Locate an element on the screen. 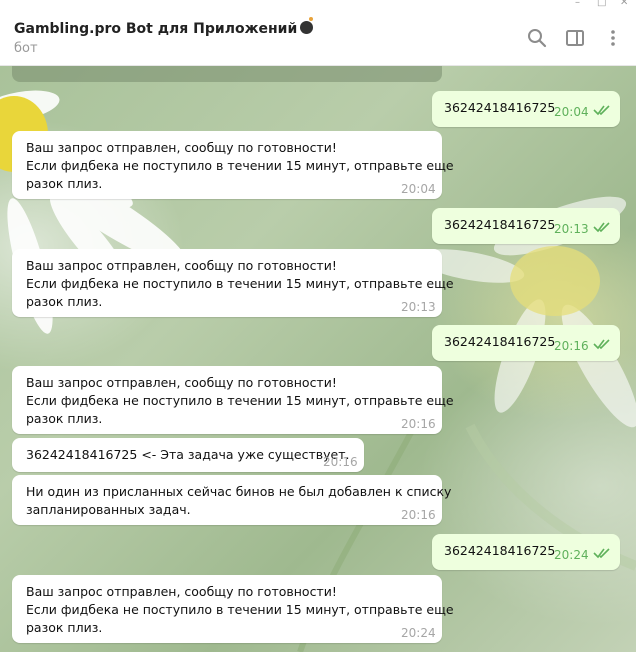 This screenshot has width=636, height=652. pinned-banner is located at coordinates (227, 74).